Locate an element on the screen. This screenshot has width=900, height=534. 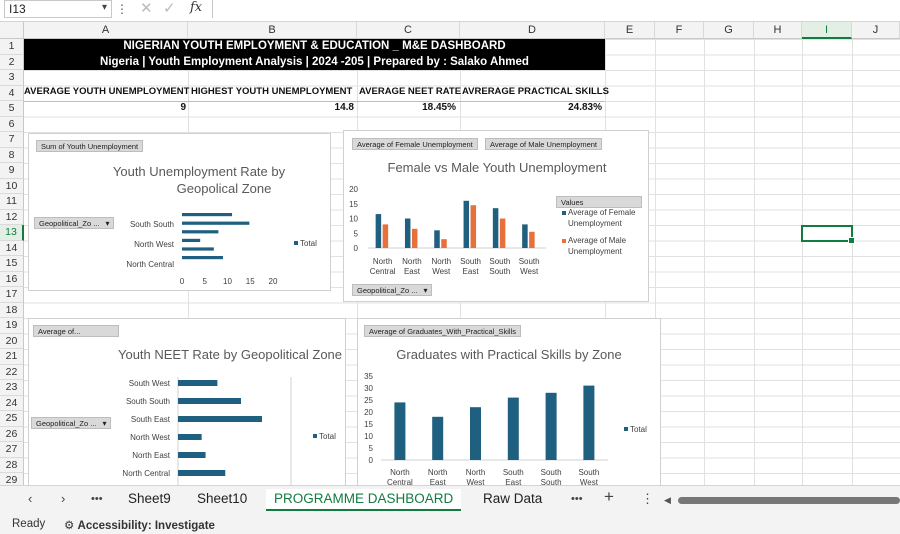
chart-2-title: Female vs Male Youth Unemployment is located at coordinates (497, 167).